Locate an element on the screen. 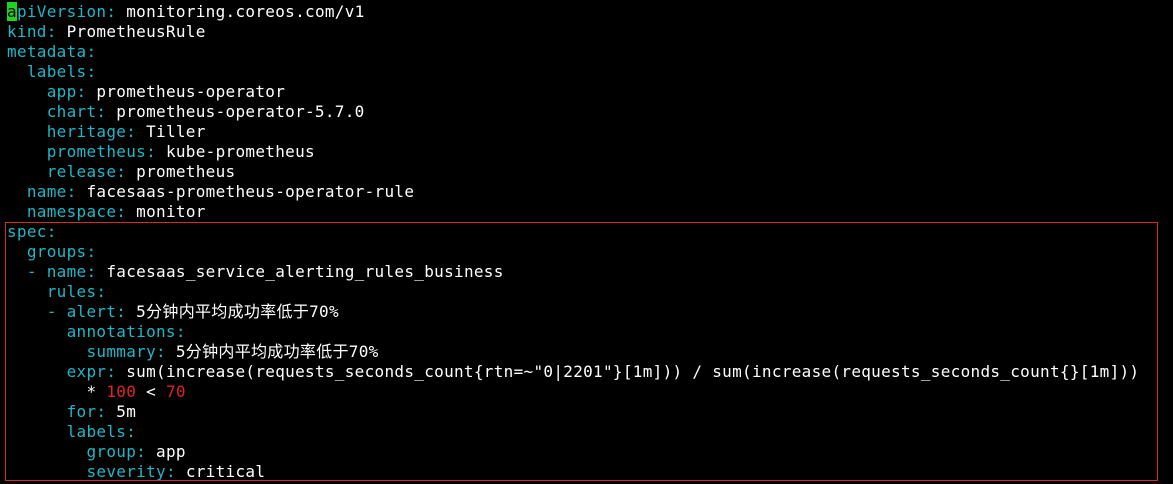 The width and height of the screenshot is (1173, 484). number-literal: 100 is located at coordinates (121, 391).